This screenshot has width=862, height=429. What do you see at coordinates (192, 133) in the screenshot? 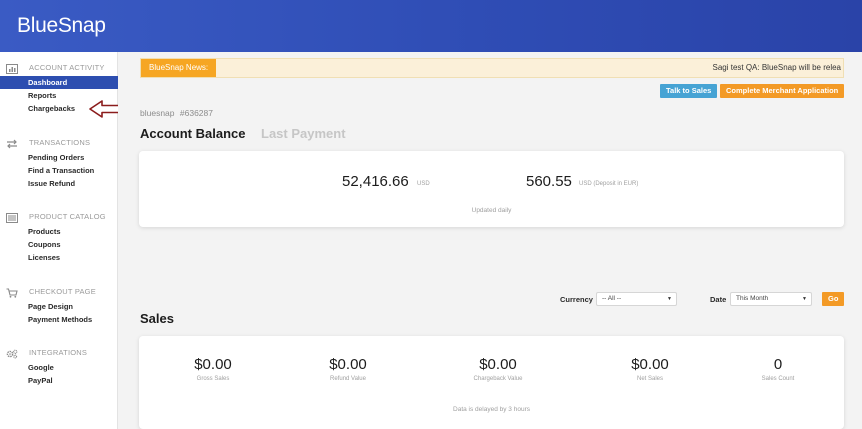
I see `tab-account-balance: Account Balance` at bounding box center [192, 133].